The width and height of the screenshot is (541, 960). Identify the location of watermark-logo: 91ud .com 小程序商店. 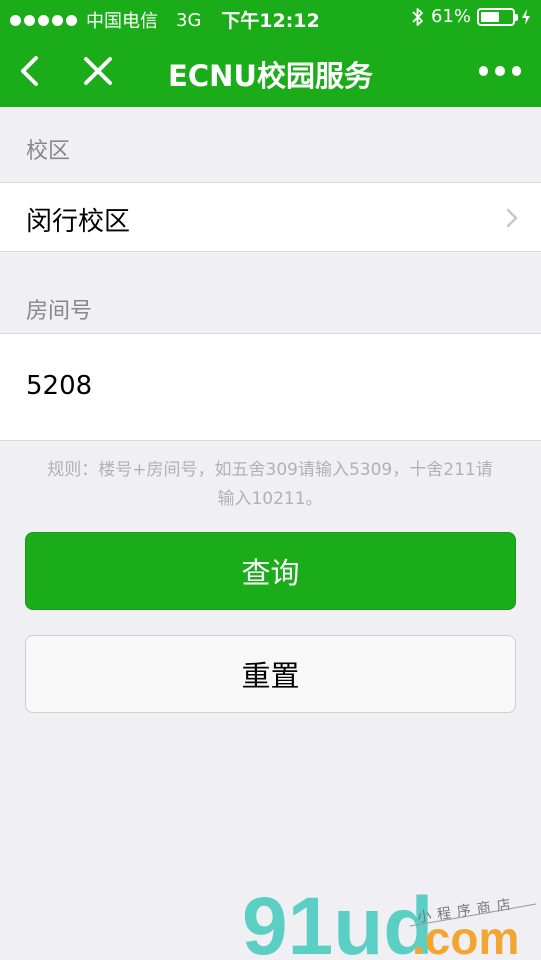
(389, 923).